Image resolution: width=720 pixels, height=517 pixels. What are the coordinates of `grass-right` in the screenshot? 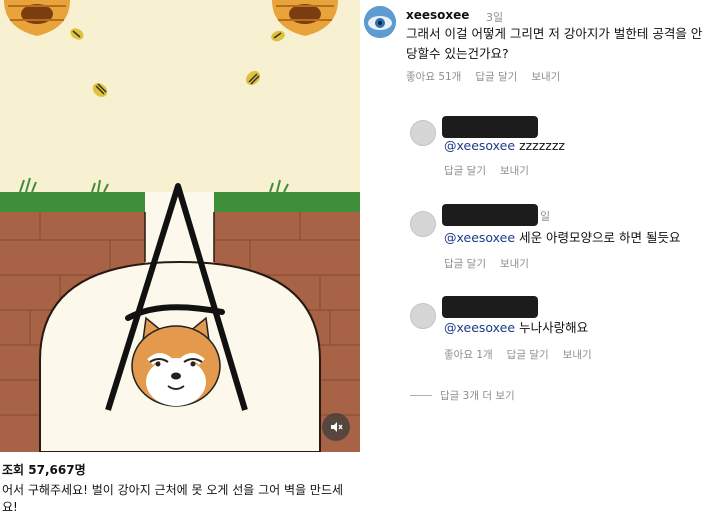 It's located at (287, 202).